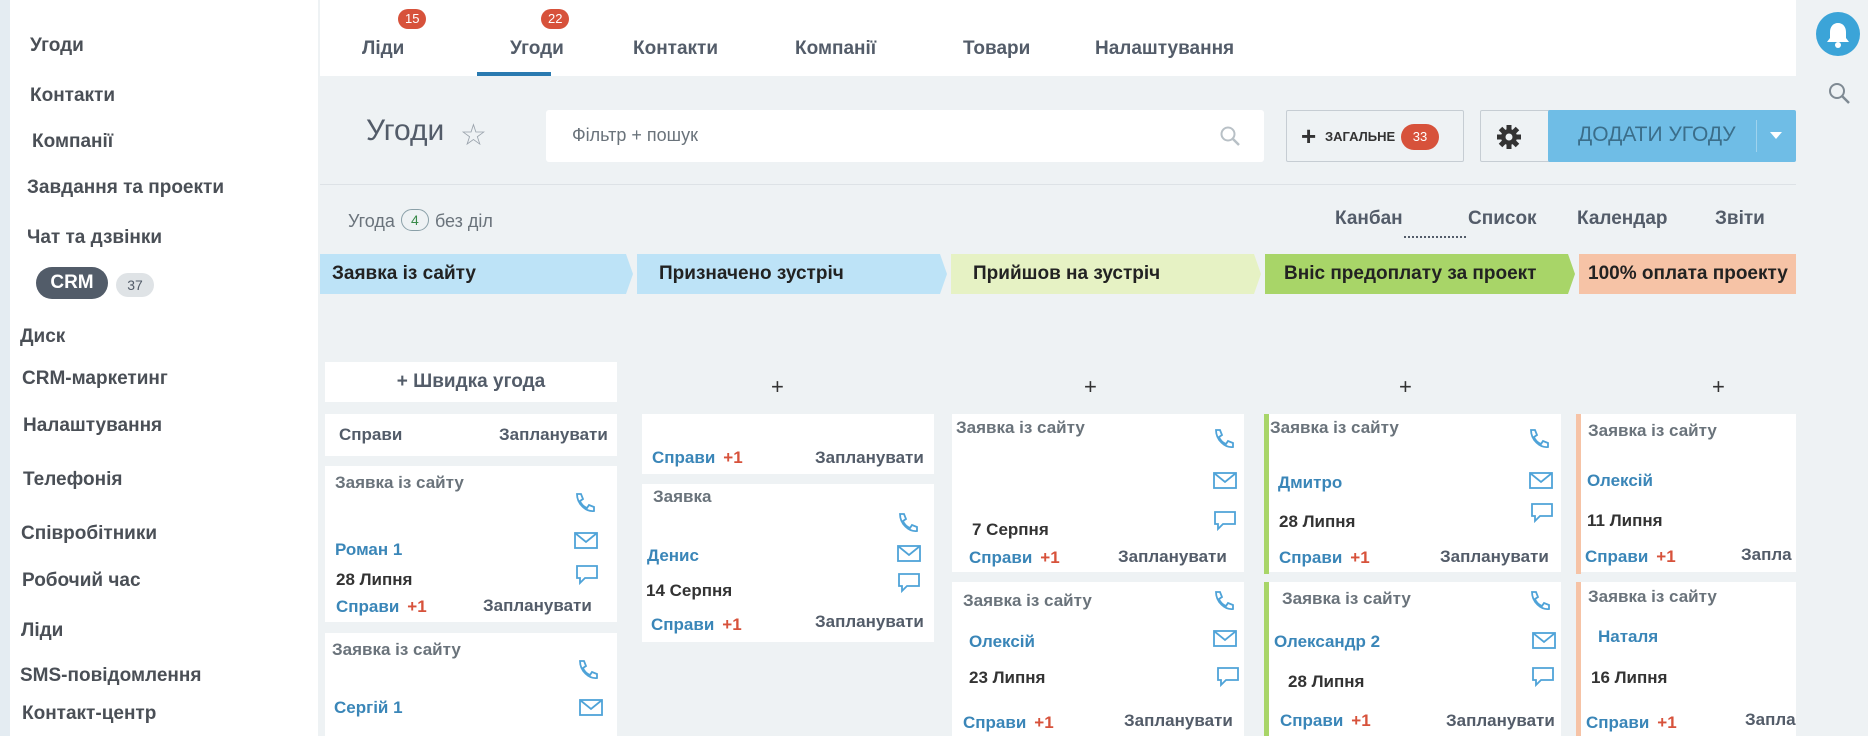 This screenshot has width=1868, height=736. Describe the element at coordinates (673, 556) in the screenshot. I see `contact-name: Денис` at that location.